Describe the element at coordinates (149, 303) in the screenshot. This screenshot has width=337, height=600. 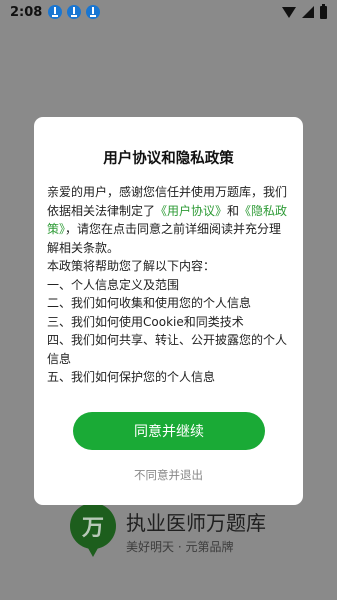
I see `list-item: 二、我们如何收集和使用您的个人信息` at that location.